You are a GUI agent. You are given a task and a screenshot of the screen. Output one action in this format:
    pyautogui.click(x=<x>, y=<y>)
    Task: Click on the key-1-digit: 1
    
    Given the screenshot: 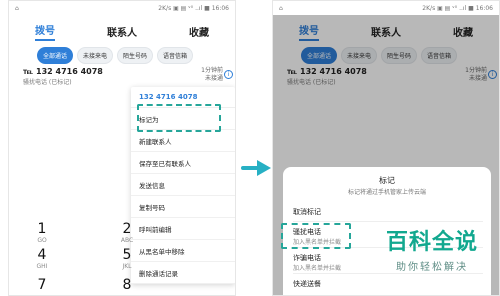 What is the action you would take?
    pyautogui.click(x=42, y=229)
    